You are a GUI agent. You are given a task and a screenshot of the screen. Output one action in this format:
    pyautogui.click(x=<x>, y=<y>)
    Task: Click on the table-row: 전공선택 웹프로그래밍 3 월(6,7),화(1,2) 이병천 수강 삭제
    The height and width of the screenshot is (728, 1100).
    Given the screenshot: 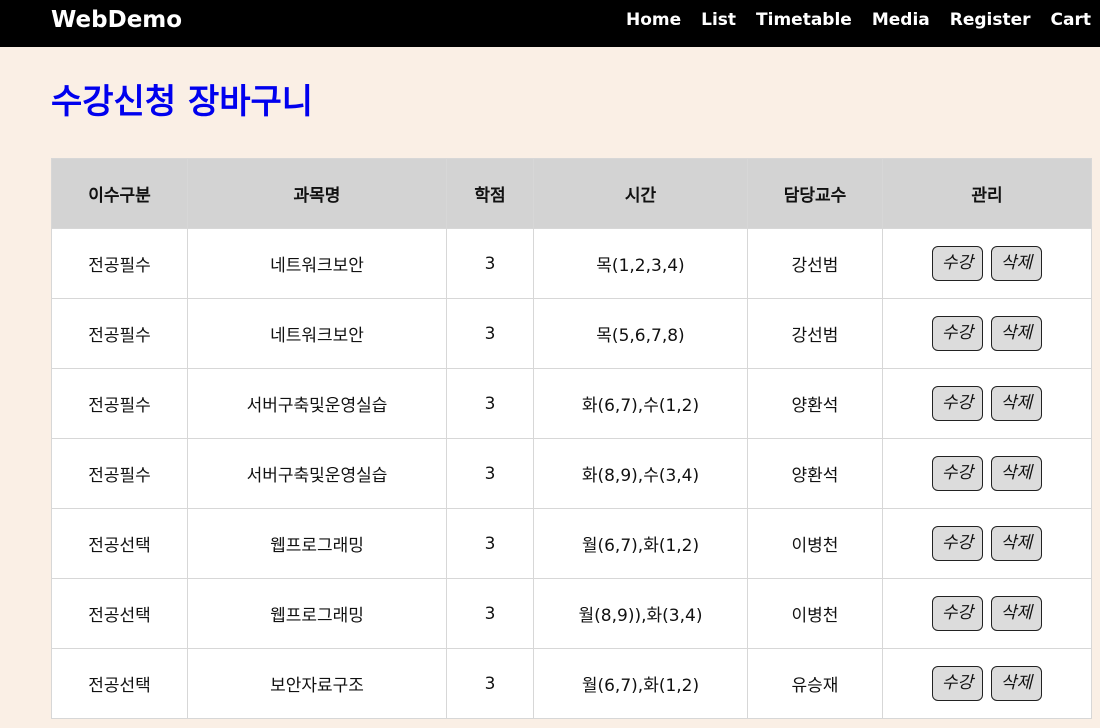 What is the action you would take?
    pyautogui.click(x=571, y=543)
    